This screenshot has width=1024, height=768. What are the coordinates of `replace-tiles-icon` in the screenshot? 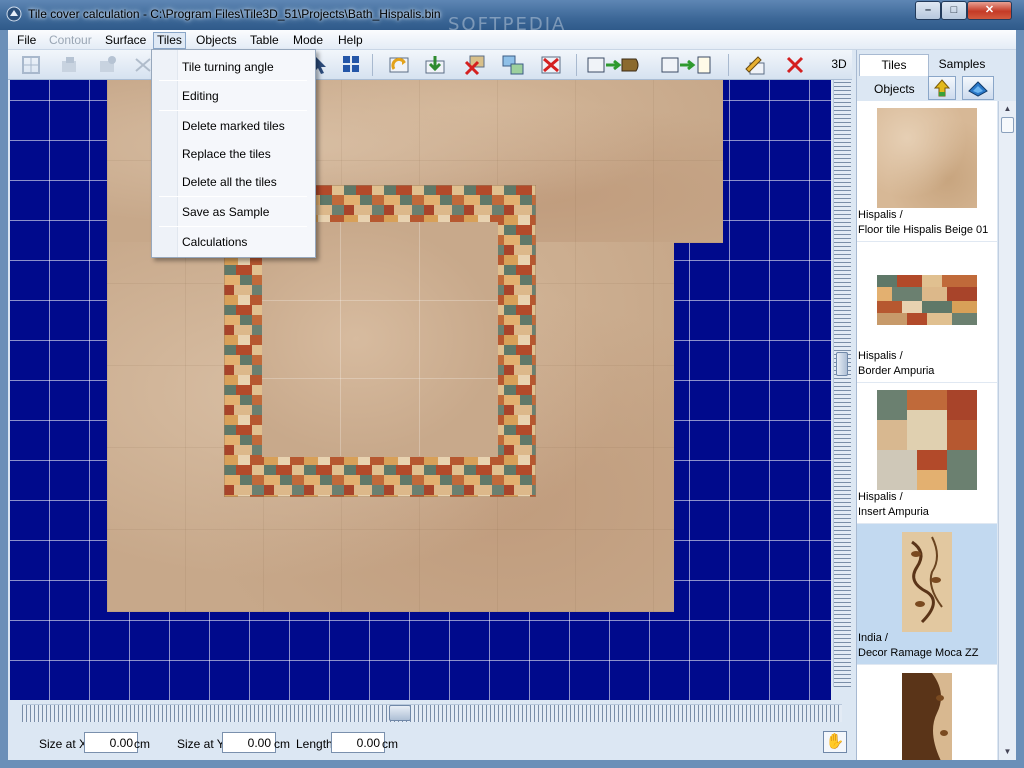 It's located at (513, 65).